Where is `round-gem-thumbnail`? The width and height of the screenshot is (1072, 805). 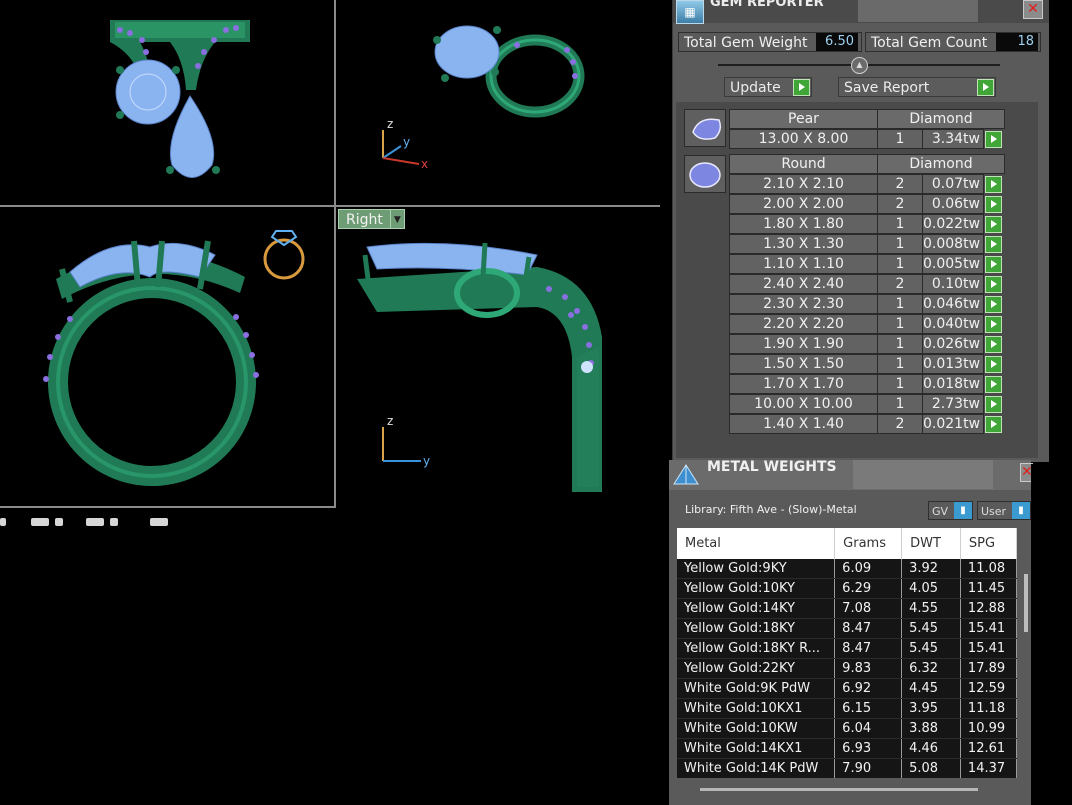
round-gem-thumbnail is located at coordinates (705, 174).